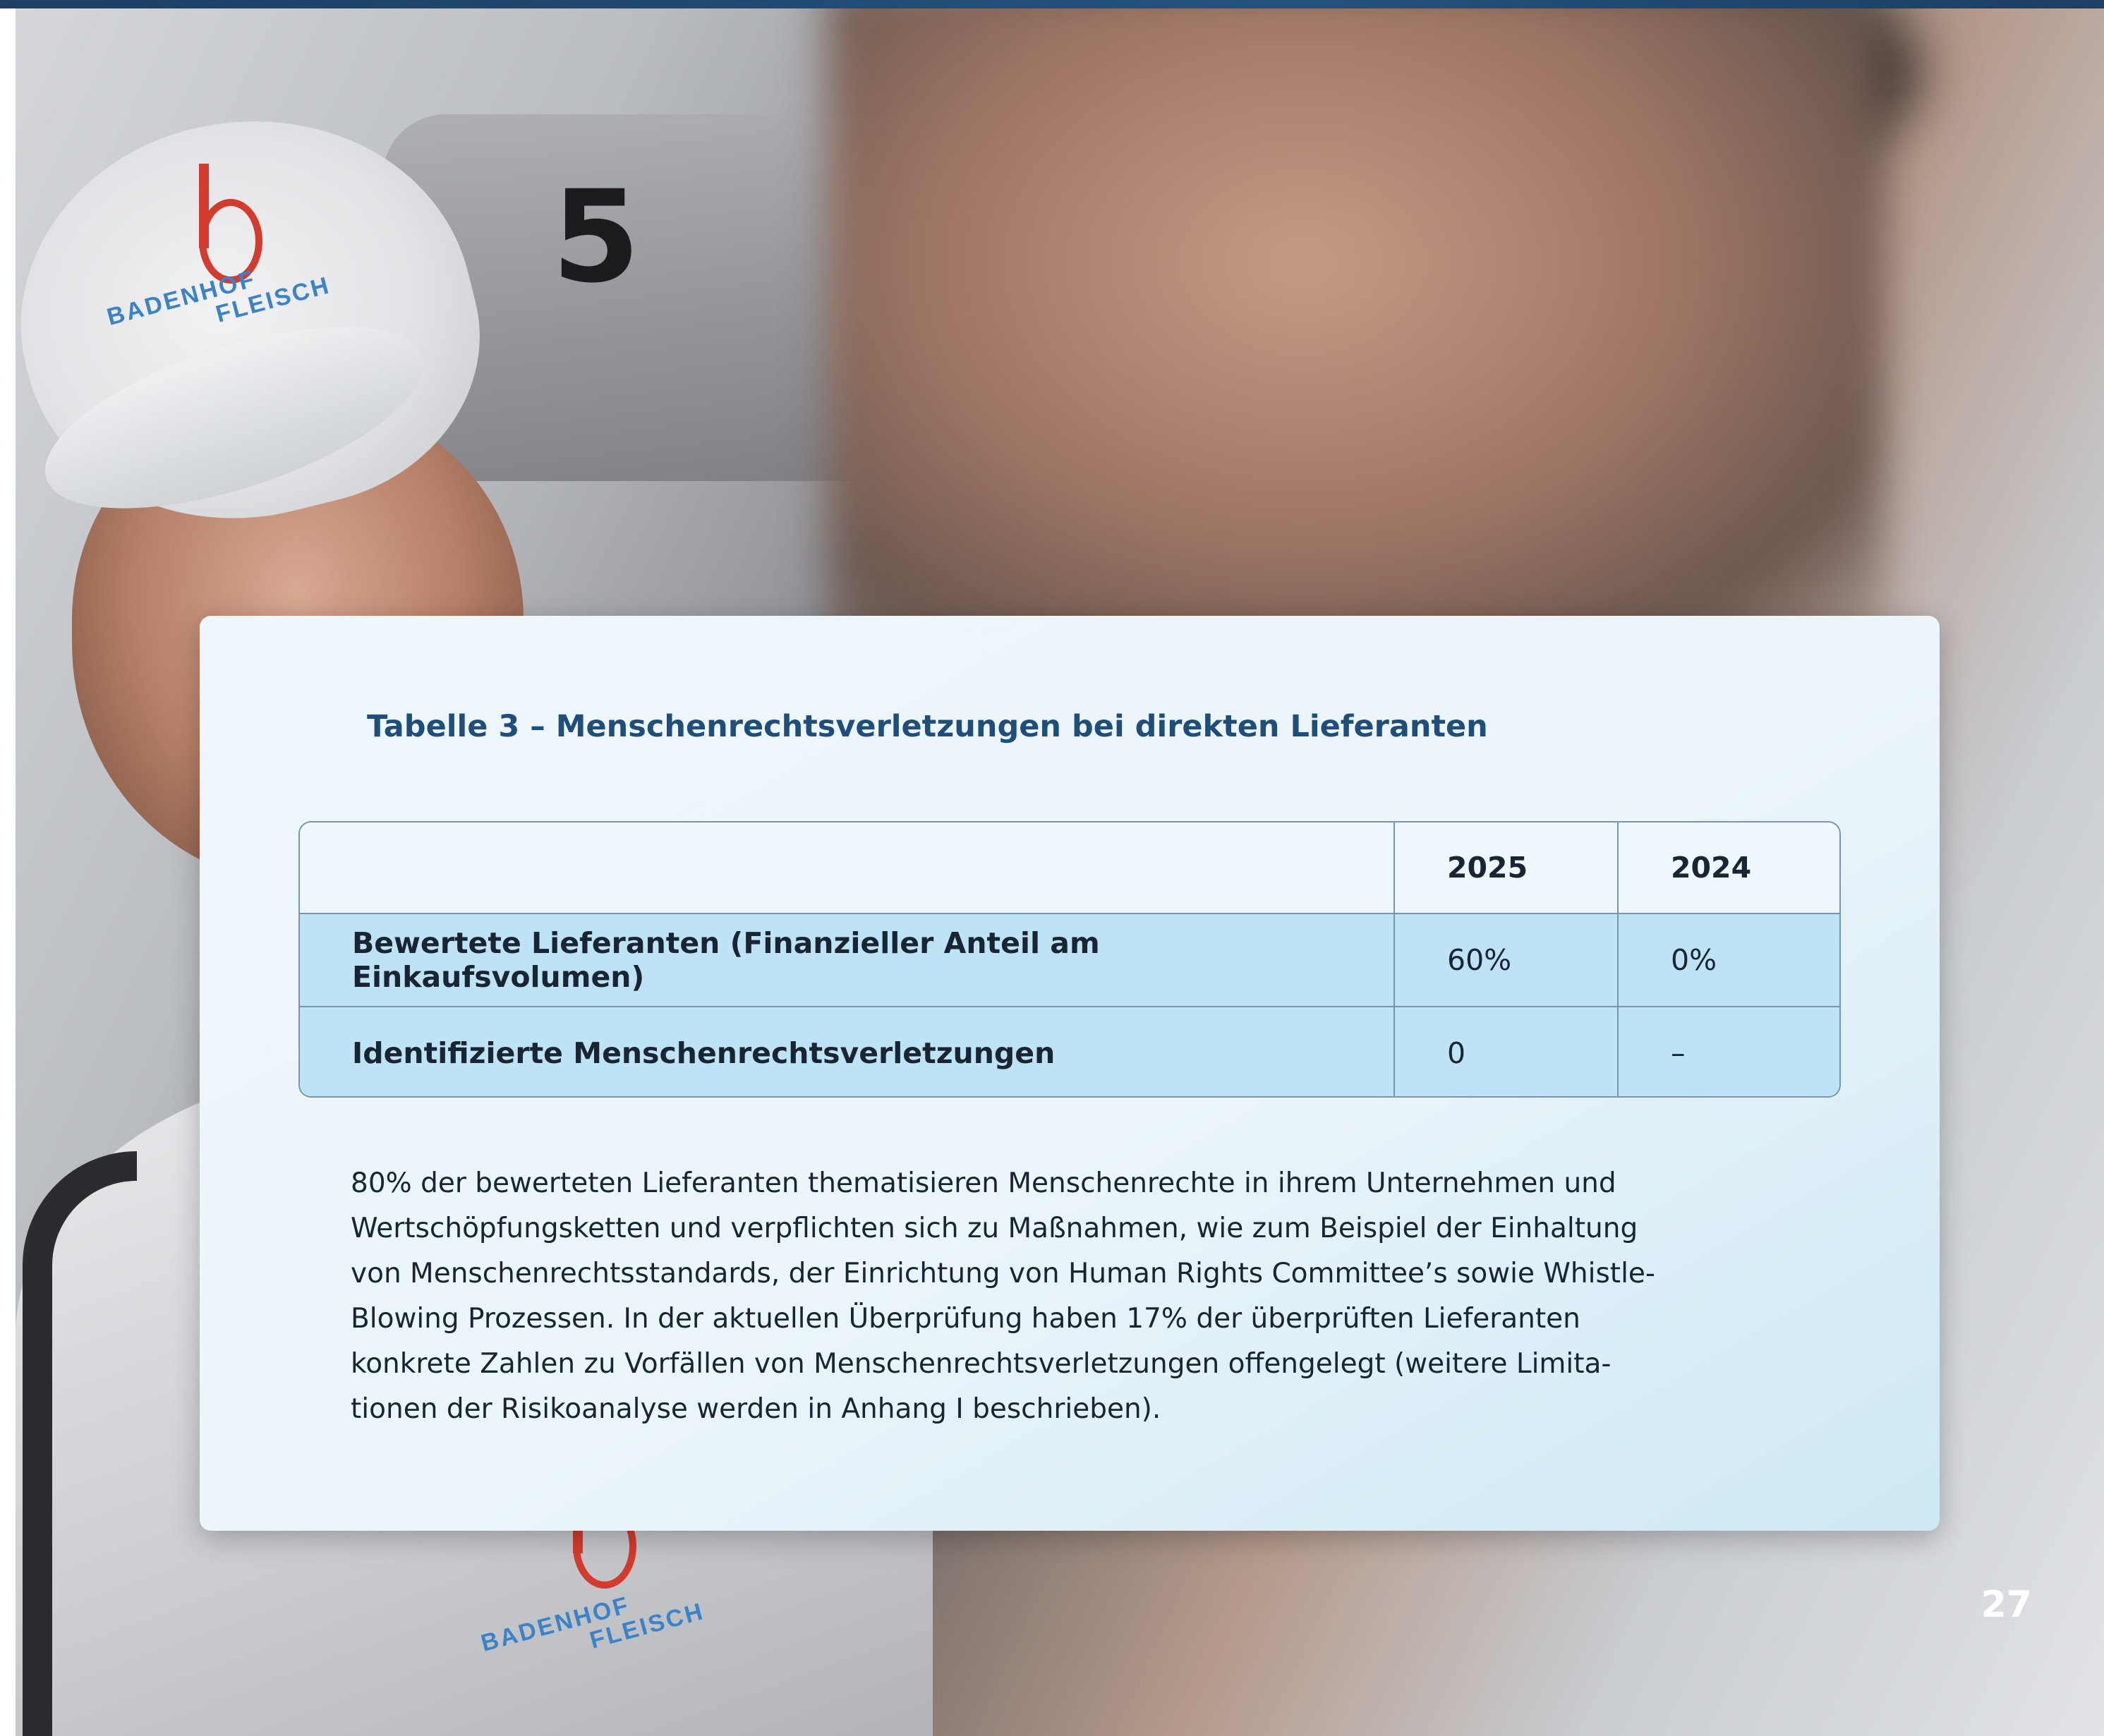  Describe the element at coordinates (2007, 1605) in the screenshot. I see `page-number: 27` at that location.